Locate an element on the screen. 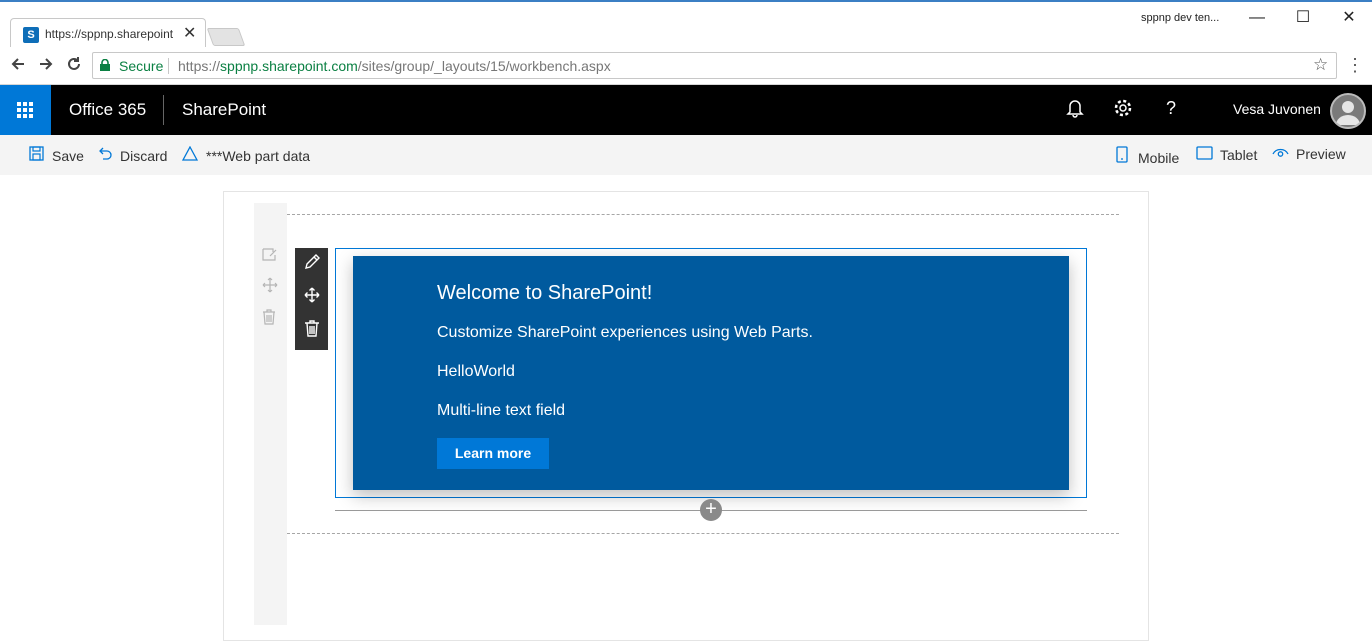 This screenshot has height=641, width=1372. eye-icon is located at coordinates (1280, 154).